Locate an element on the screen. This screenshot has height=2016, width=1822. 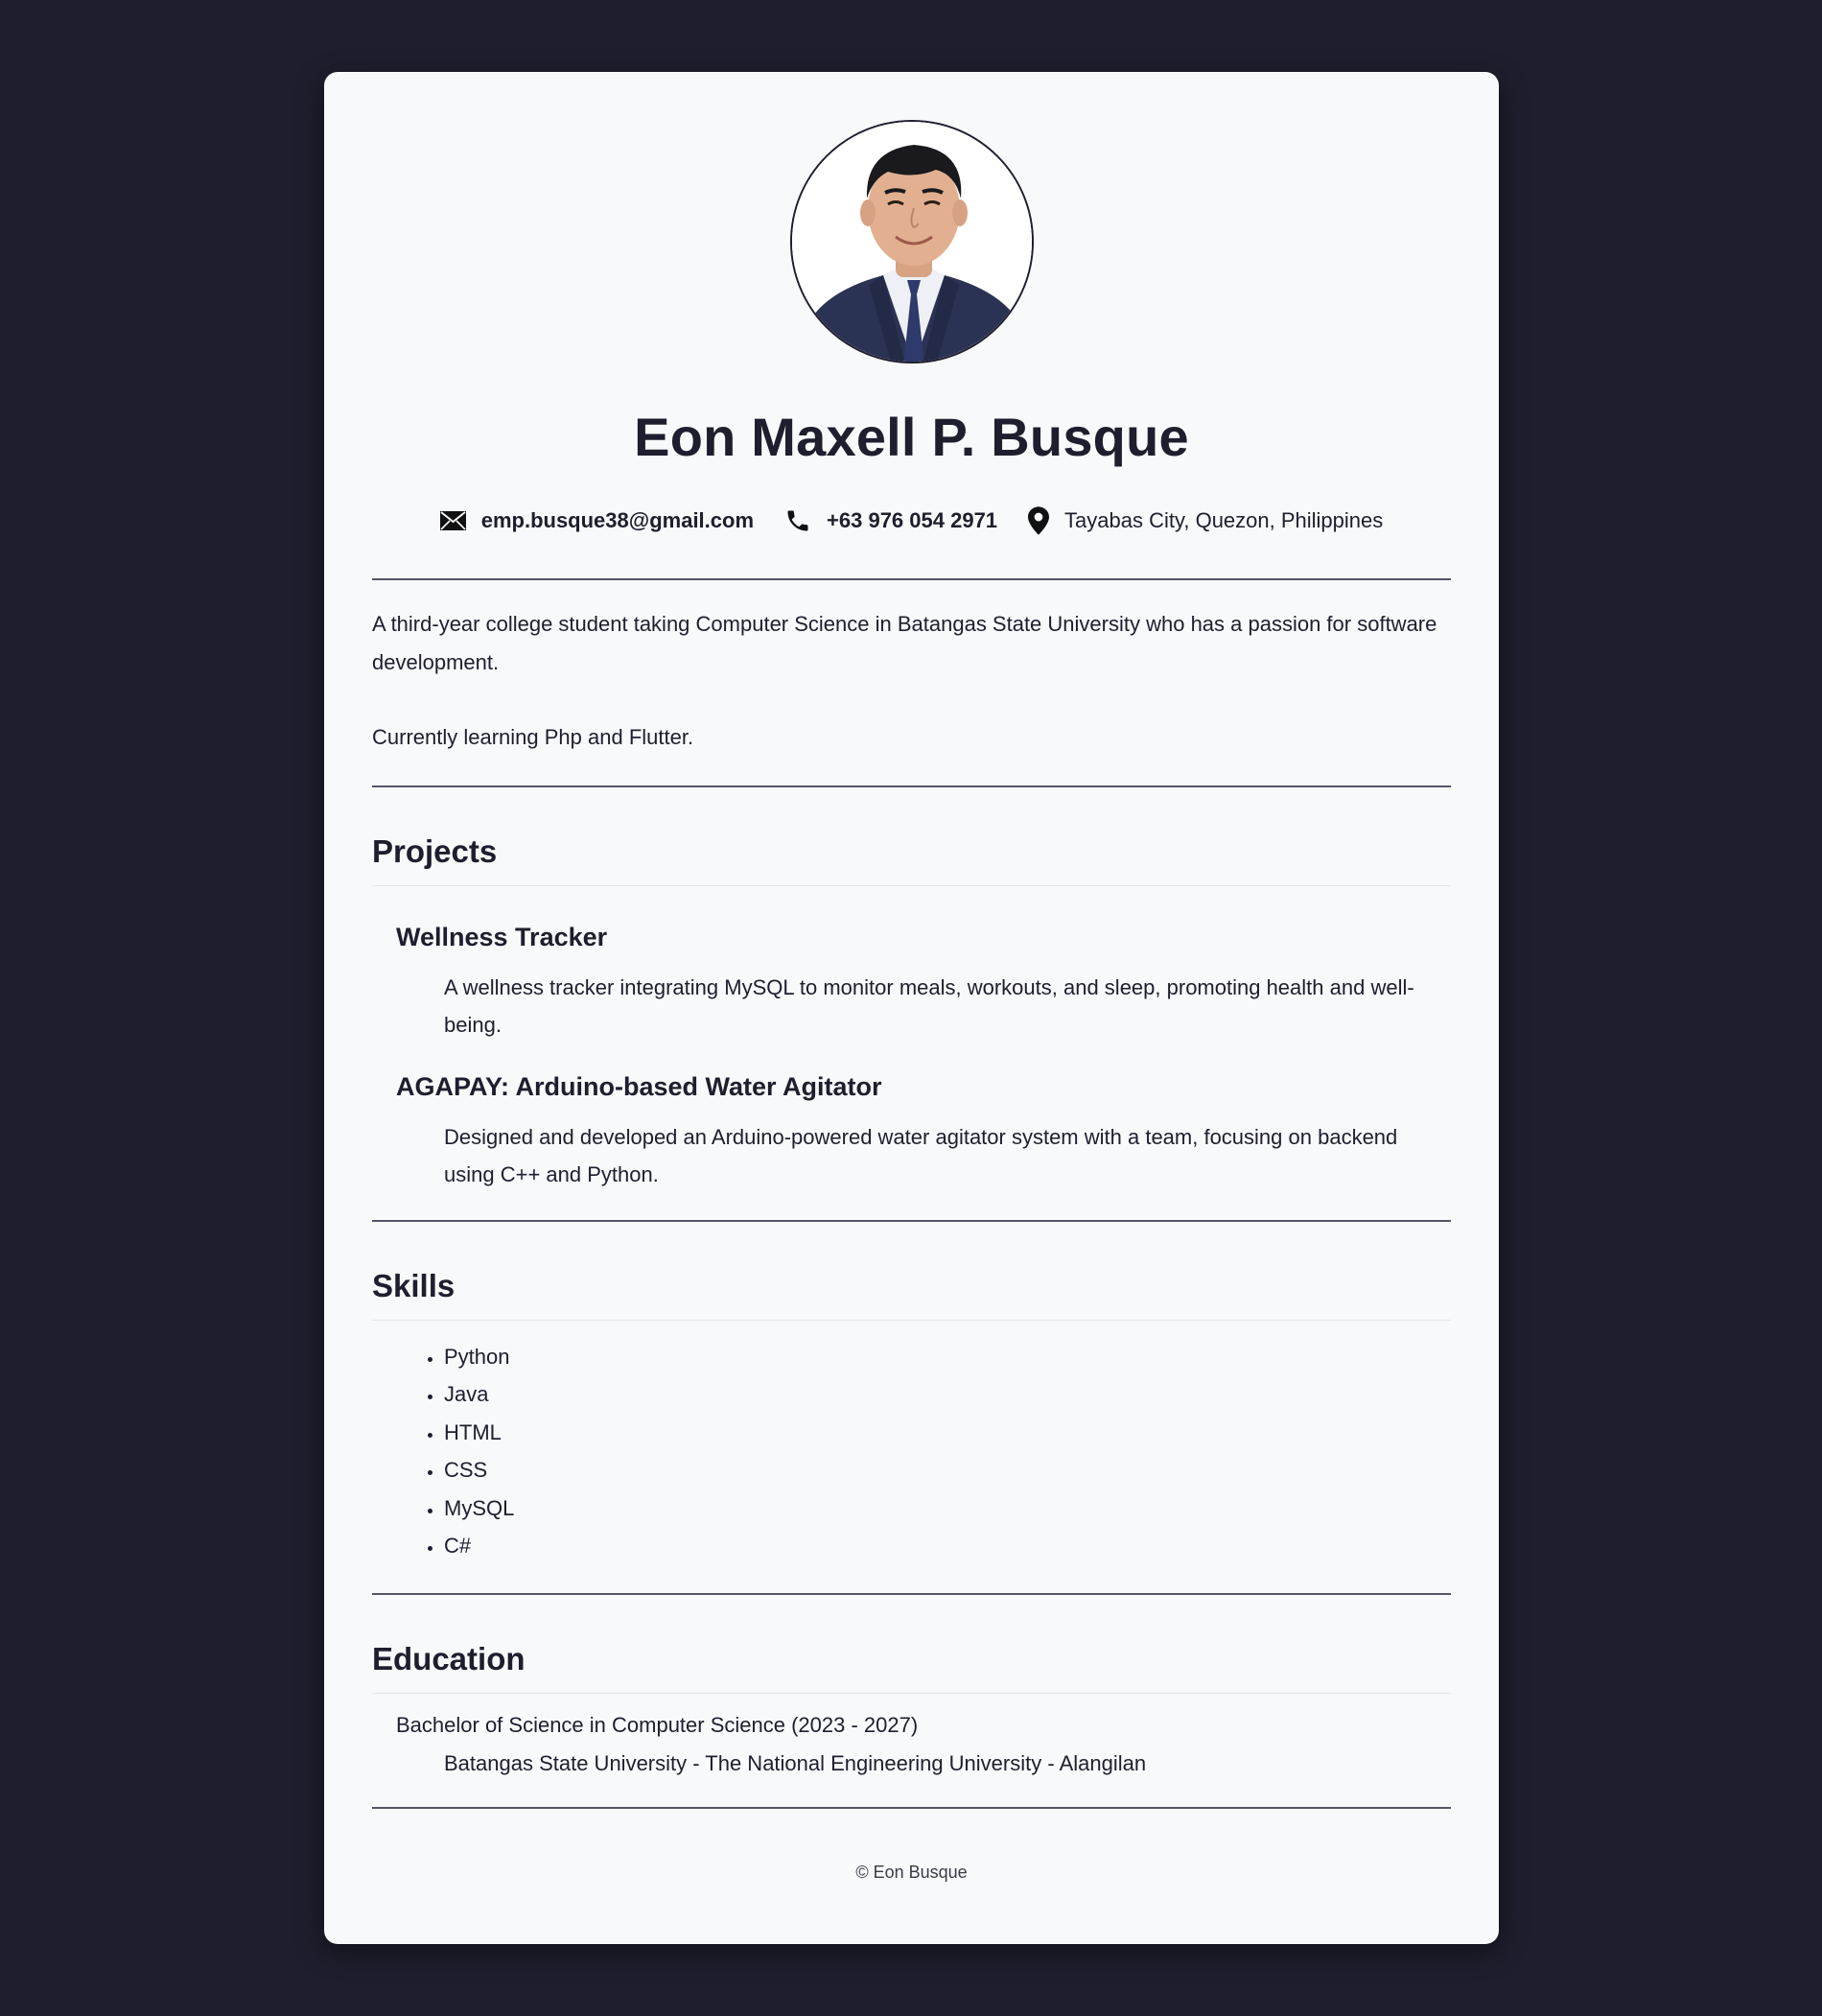
contact-email: emp.busque38@gmail.com is located at coordinates (597, 520).